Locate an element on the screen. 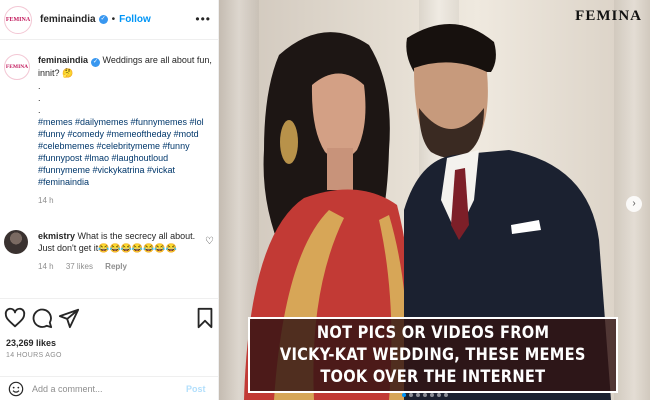 This screenshot has width=650, height=400. post-actions-bar is located at coordinates (109, 318).